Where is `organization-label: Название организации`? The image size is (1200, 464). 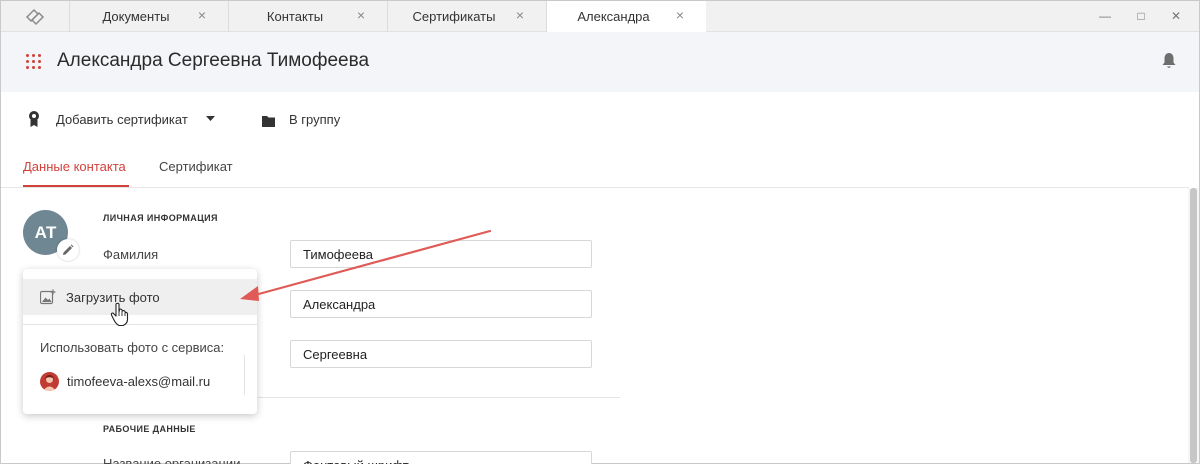 organization-label: Название организации is located at coordinates (172, 460).